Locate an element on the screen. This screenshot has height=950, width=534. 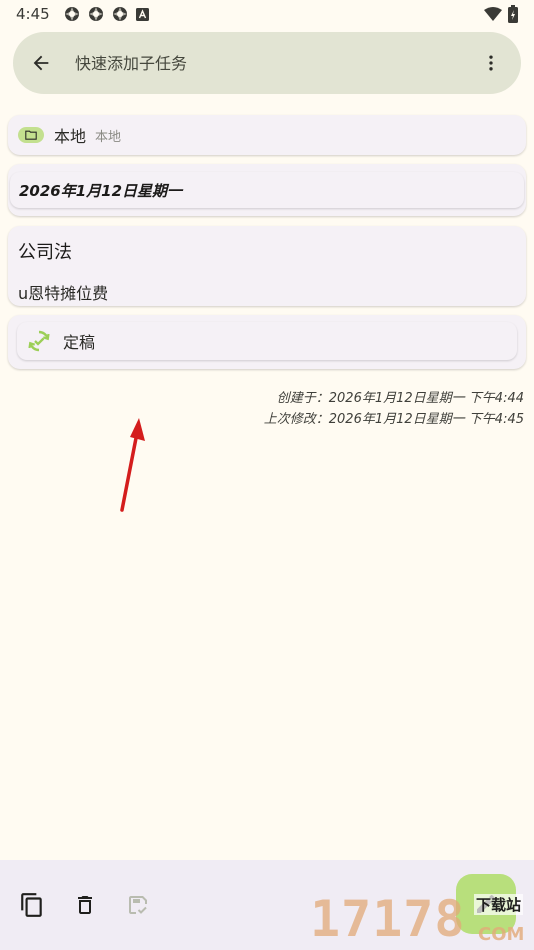
state-label: 定稿 is located at coordinates (79, 342).